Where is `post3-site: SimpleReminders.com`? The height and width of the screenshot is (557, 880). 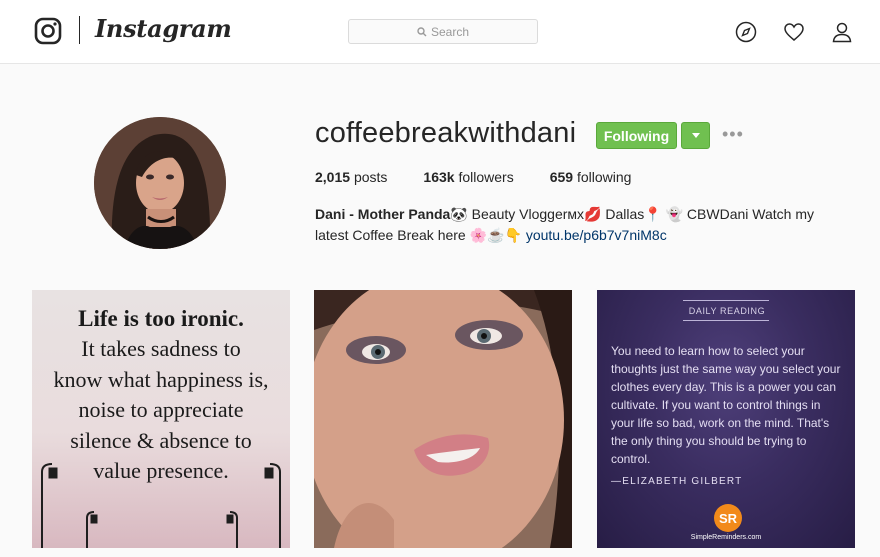 post3-site: SimpleReminders.com is located at coordinates (726, 537).